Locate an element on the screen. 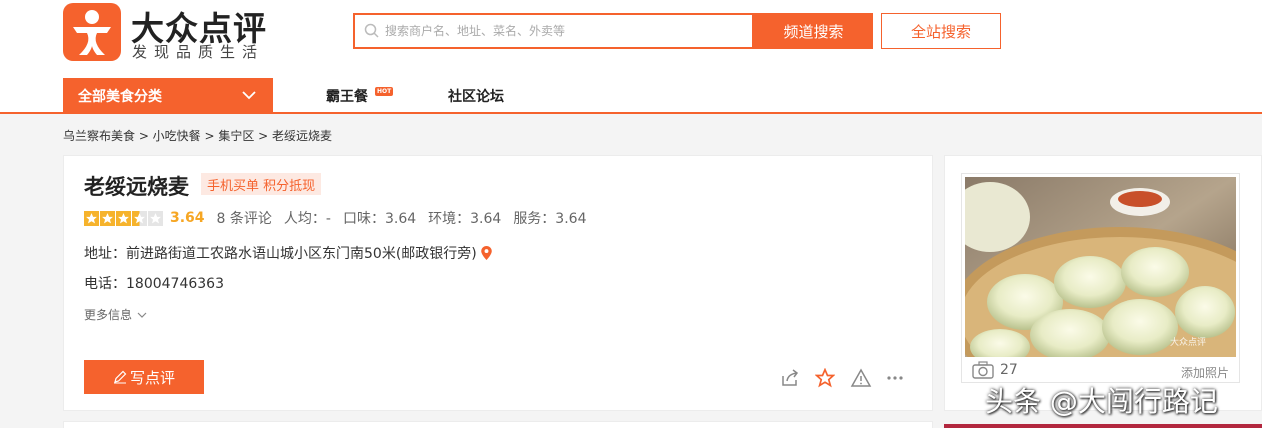  next-card is located at coordinates (498, 424).